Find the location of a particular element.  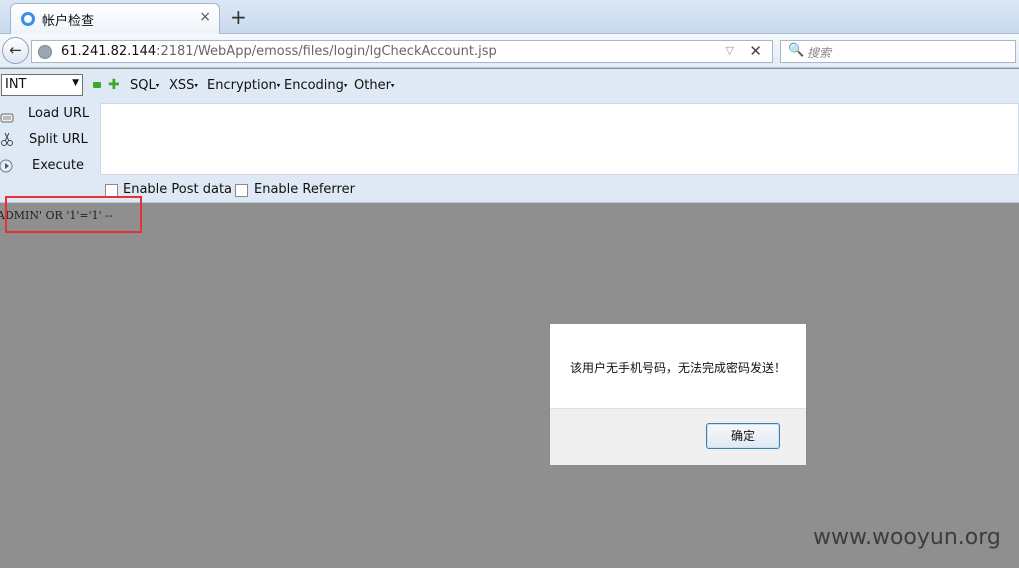

increase-icon: ✚ is located at coordinates (114, 85).